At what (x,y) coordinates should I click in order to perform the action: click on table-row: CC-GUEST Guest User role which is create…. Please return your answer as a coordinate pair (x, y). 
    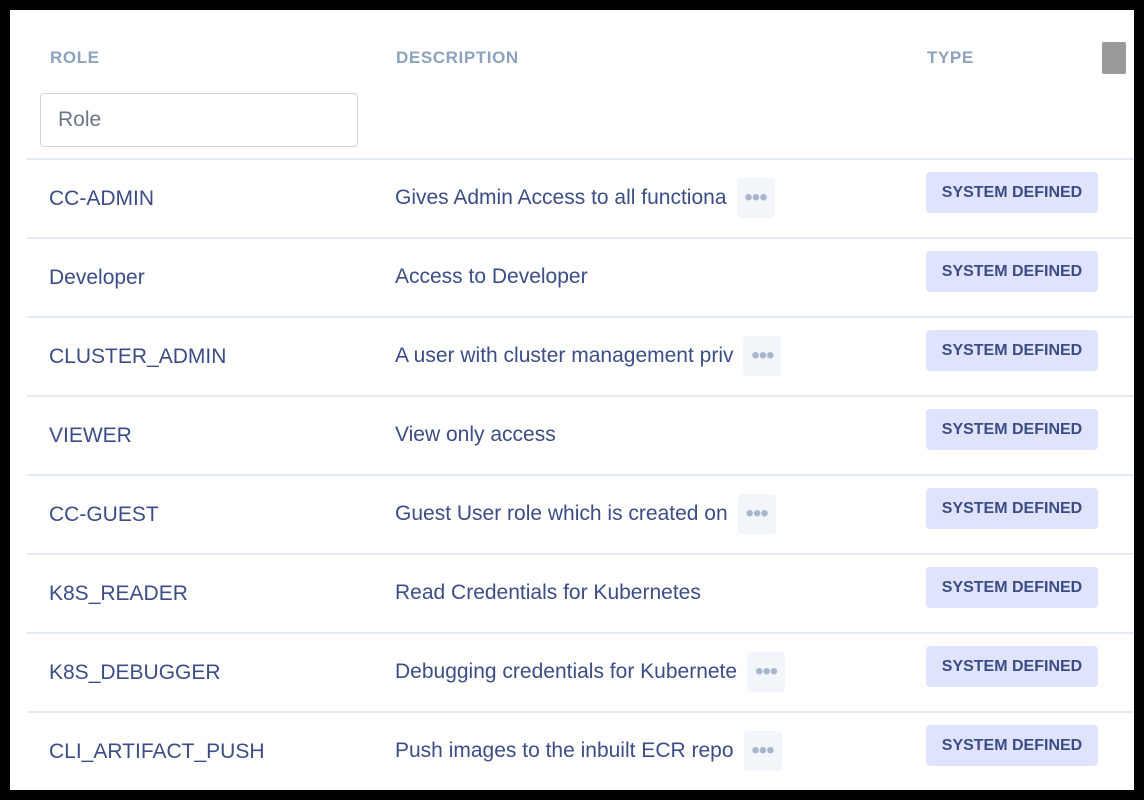
    Looking at the image, I should click on (580, 515).